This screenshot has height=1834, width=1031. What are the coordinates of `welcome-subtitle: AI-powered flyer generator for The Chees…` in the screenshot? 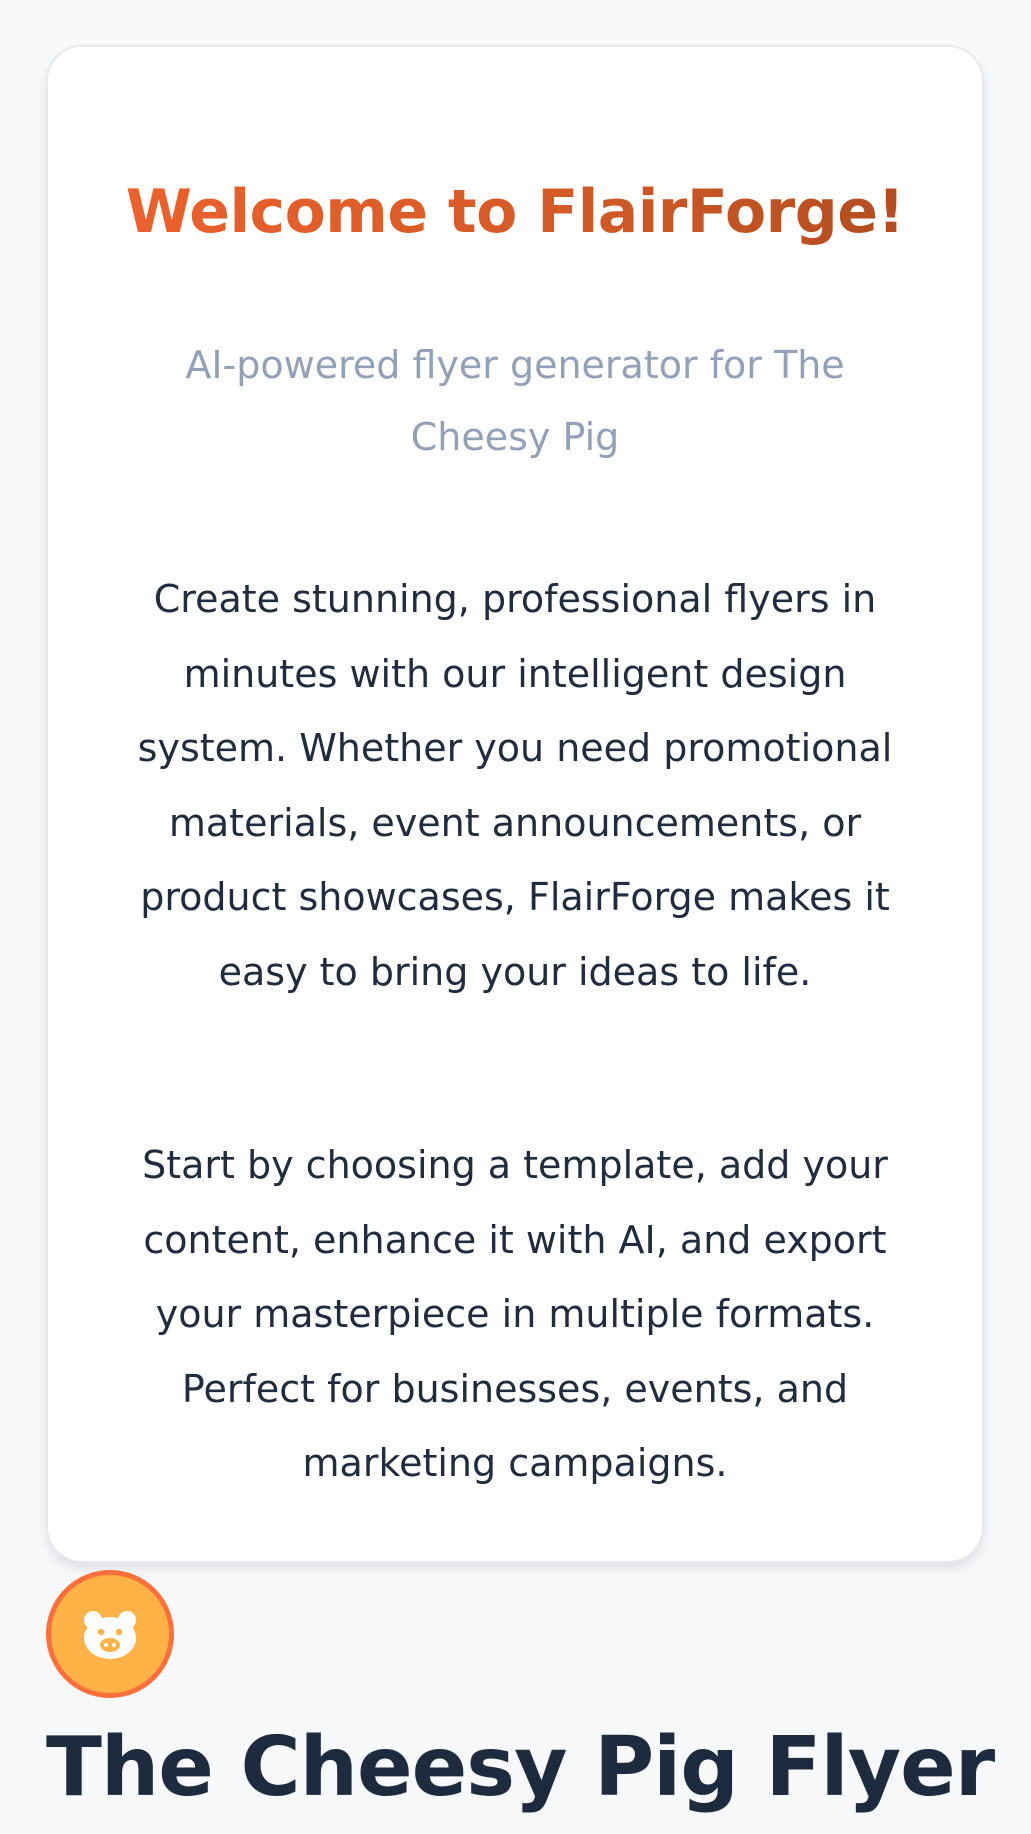 It's located at (515, 401).